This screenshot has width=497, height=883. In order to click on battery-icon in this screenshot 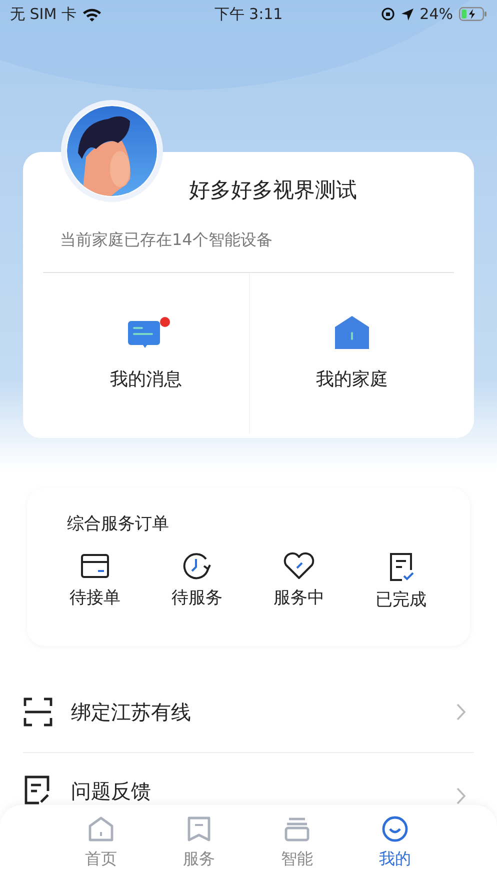, I will do `click(473, 14)`.